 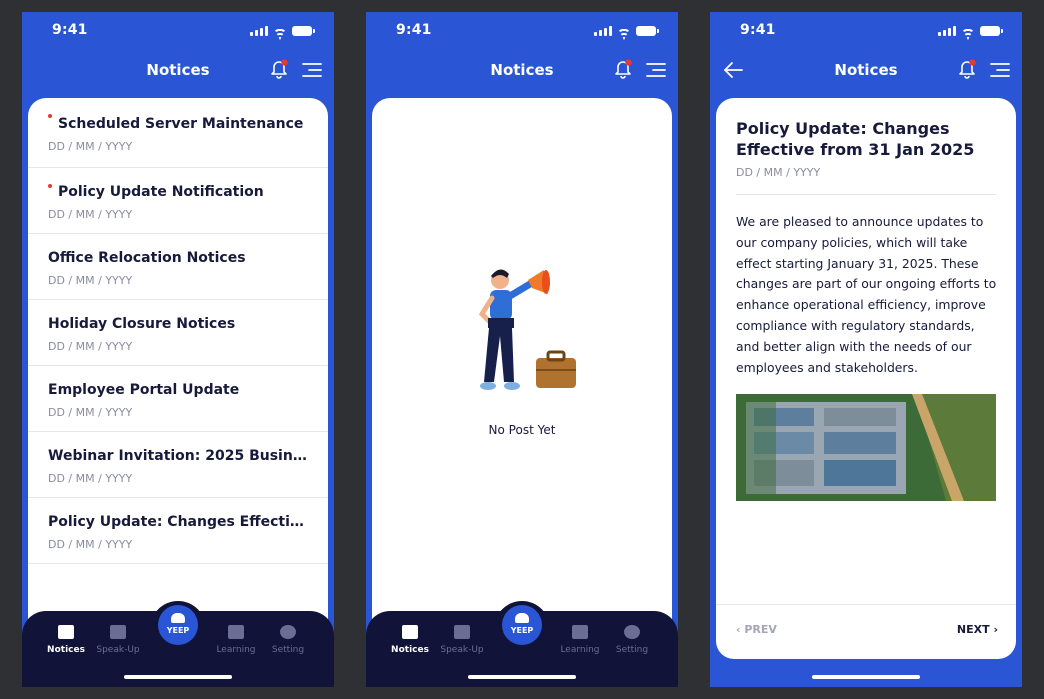 I want to click on empty-illustration, so click(x=527, y=329).